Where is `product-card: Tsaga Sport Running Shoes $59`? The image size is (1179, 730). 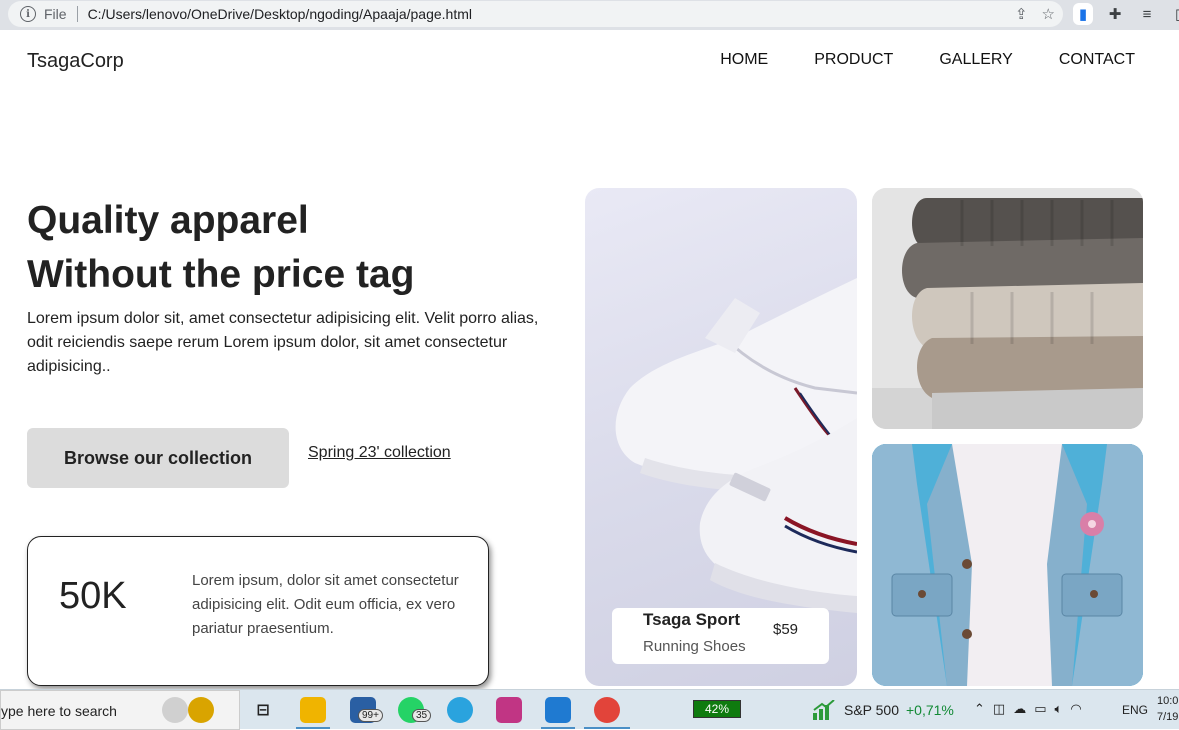 product-card: Tsaga Sport Running Shoes $59 is located at coordinates (720, 636).